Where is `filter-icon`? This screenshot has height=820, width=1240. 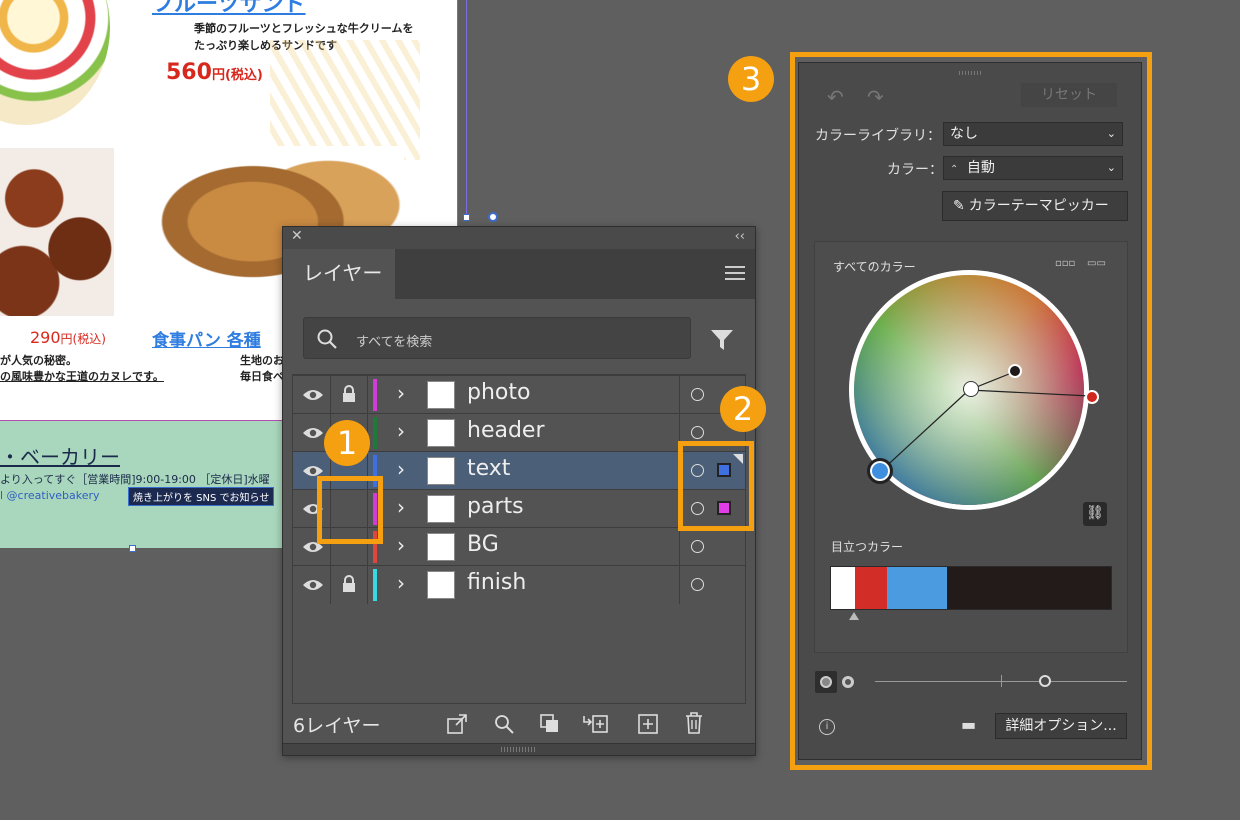
filter-icon is located at coordinates (722, 340).